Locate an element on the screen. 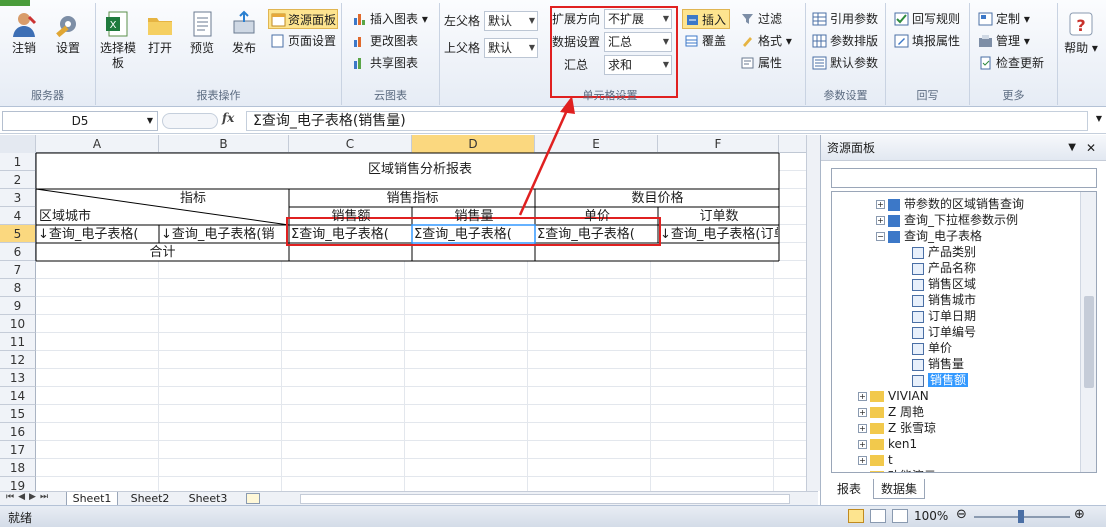 This screenshot has width=1106, height=527. left-parent-select: 默认 ▼ is located at coordinates (511, 21).